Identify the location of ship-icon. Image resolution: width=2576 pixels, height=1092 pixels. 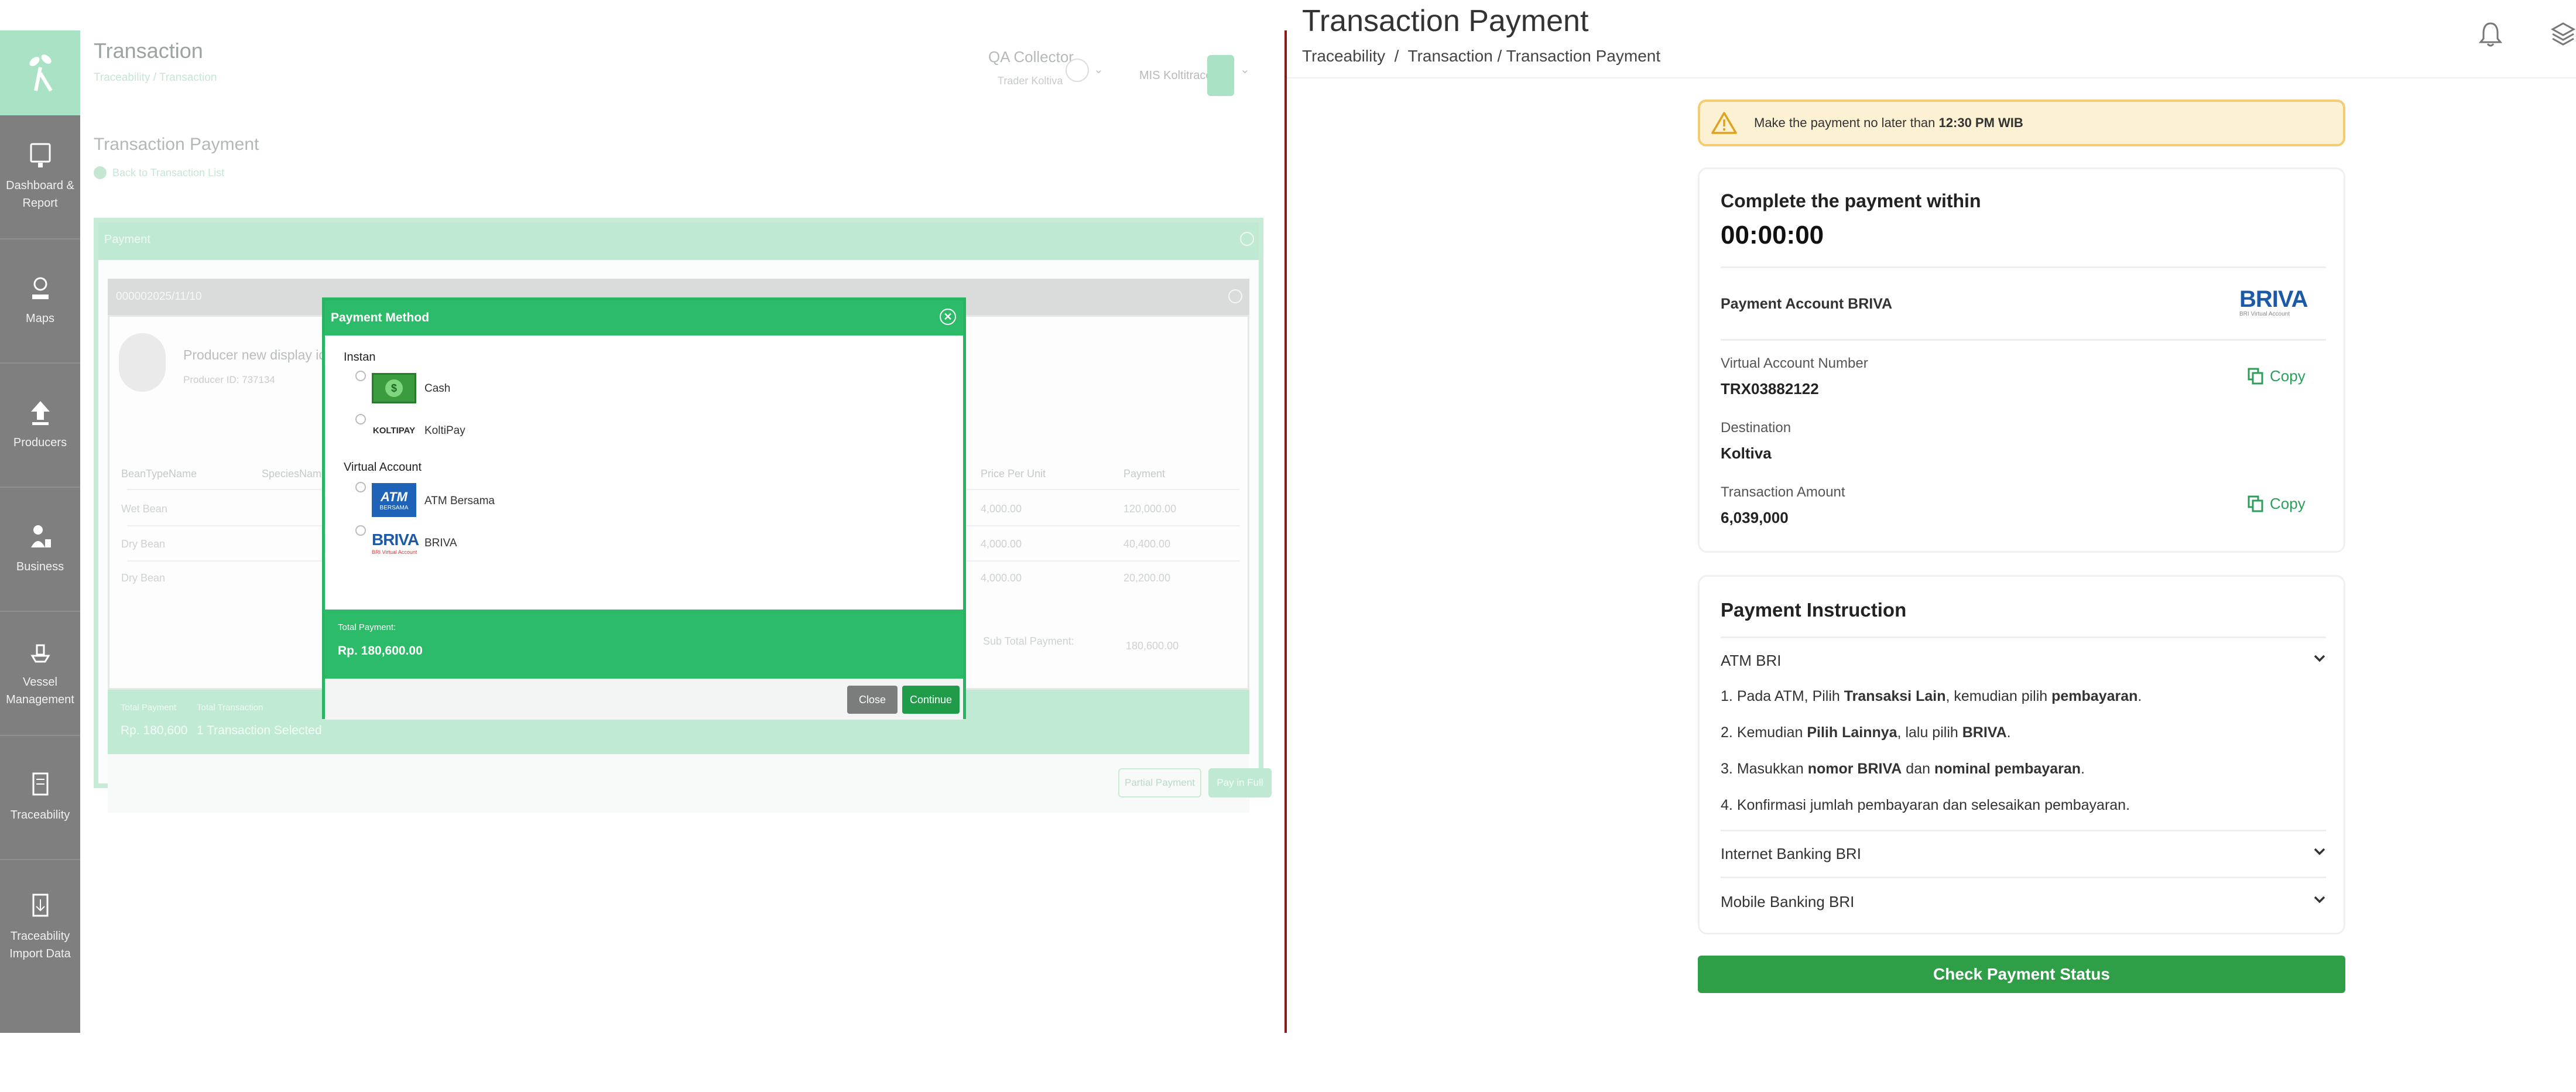
(40, 653).